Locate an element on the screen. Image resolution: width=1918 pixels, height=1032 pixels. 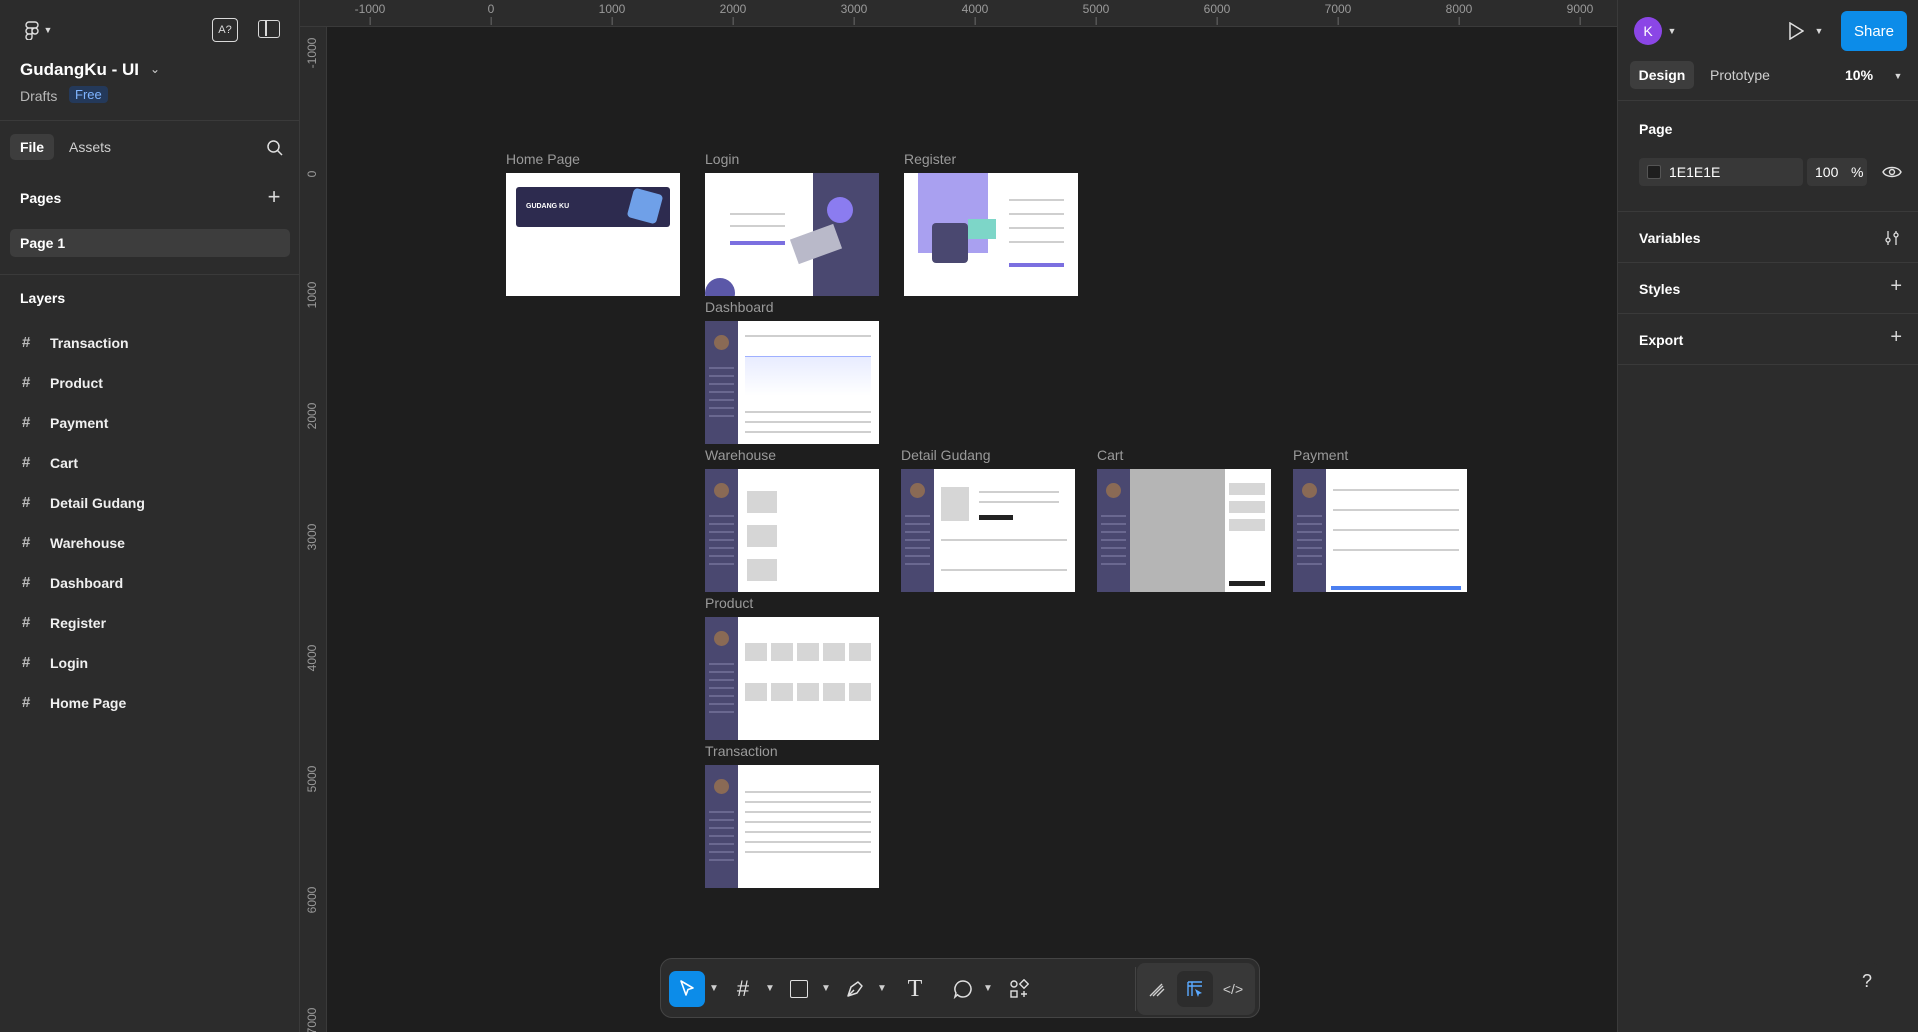
ruler-tick: 2000 is located at coordinates (733, 13).